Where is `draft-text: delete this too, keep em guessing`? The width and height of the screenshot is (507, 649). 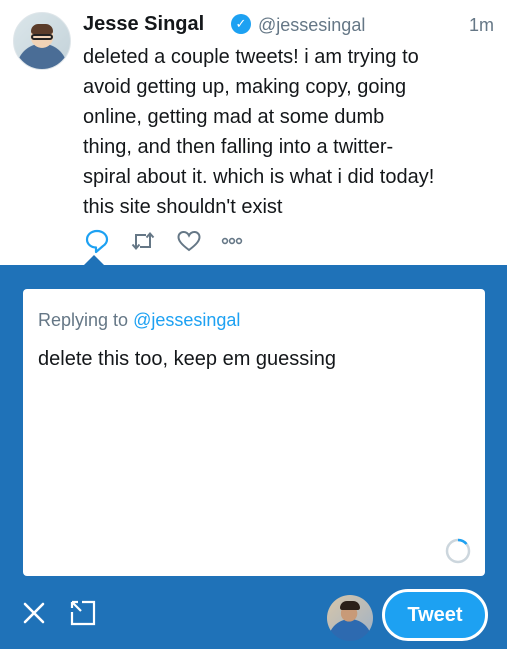
draft-text: delete this too, keep em guessing is located at coordinates (187, 359).